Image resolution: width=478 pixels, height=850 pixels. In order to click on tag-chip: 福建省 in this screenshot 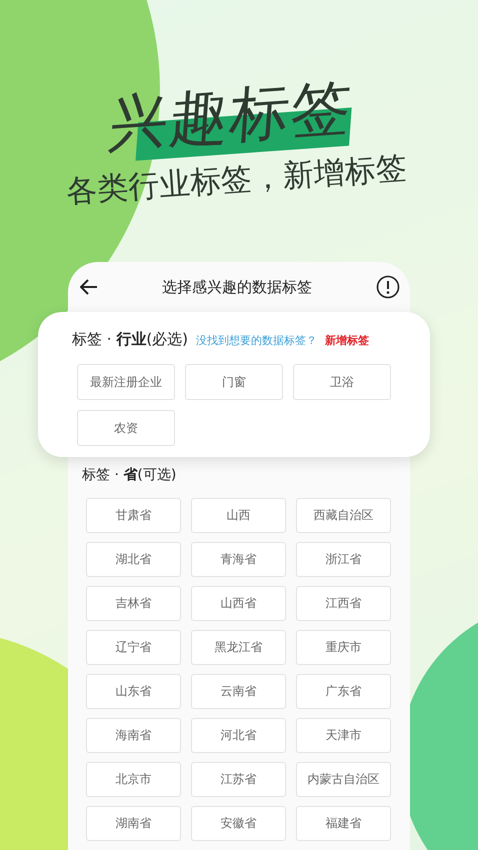, I will do `click(343, 823)`.